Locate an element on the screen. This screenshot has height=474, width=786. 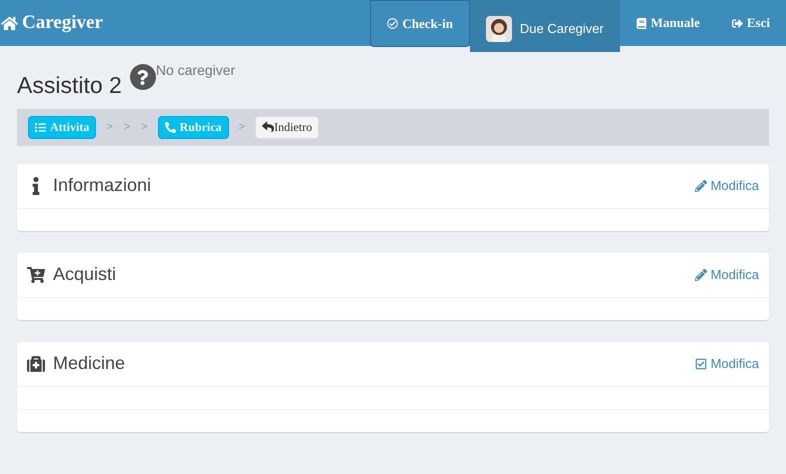
phone-icon is located at coordinates (170, 127).